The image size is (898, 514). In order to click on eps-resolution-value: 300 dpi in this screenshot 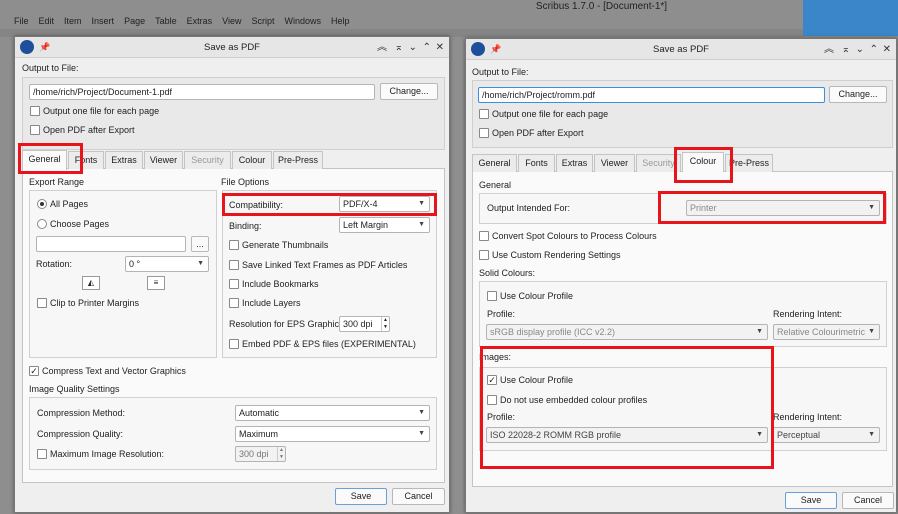, I will do `click(358, 324)`.